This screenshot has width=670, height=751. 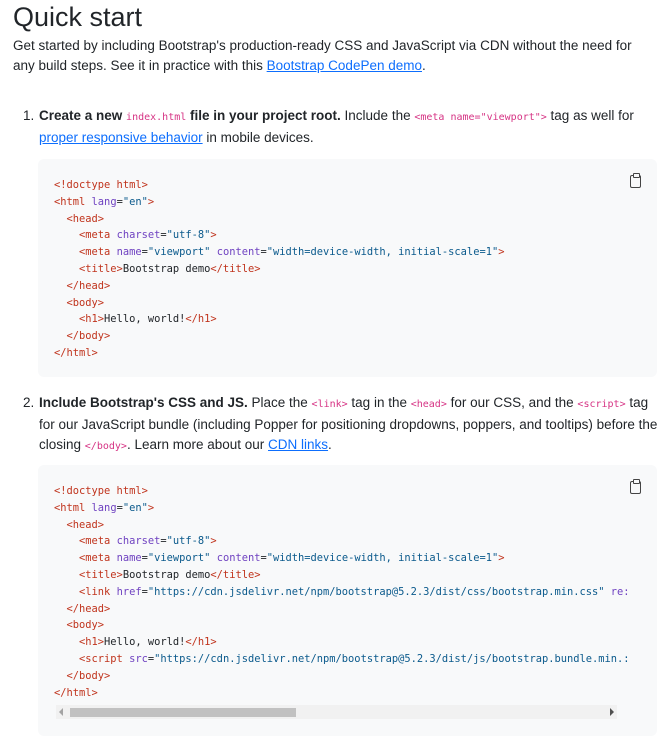 I want to click on inline-code: </body>, so click(x=105, y=446).